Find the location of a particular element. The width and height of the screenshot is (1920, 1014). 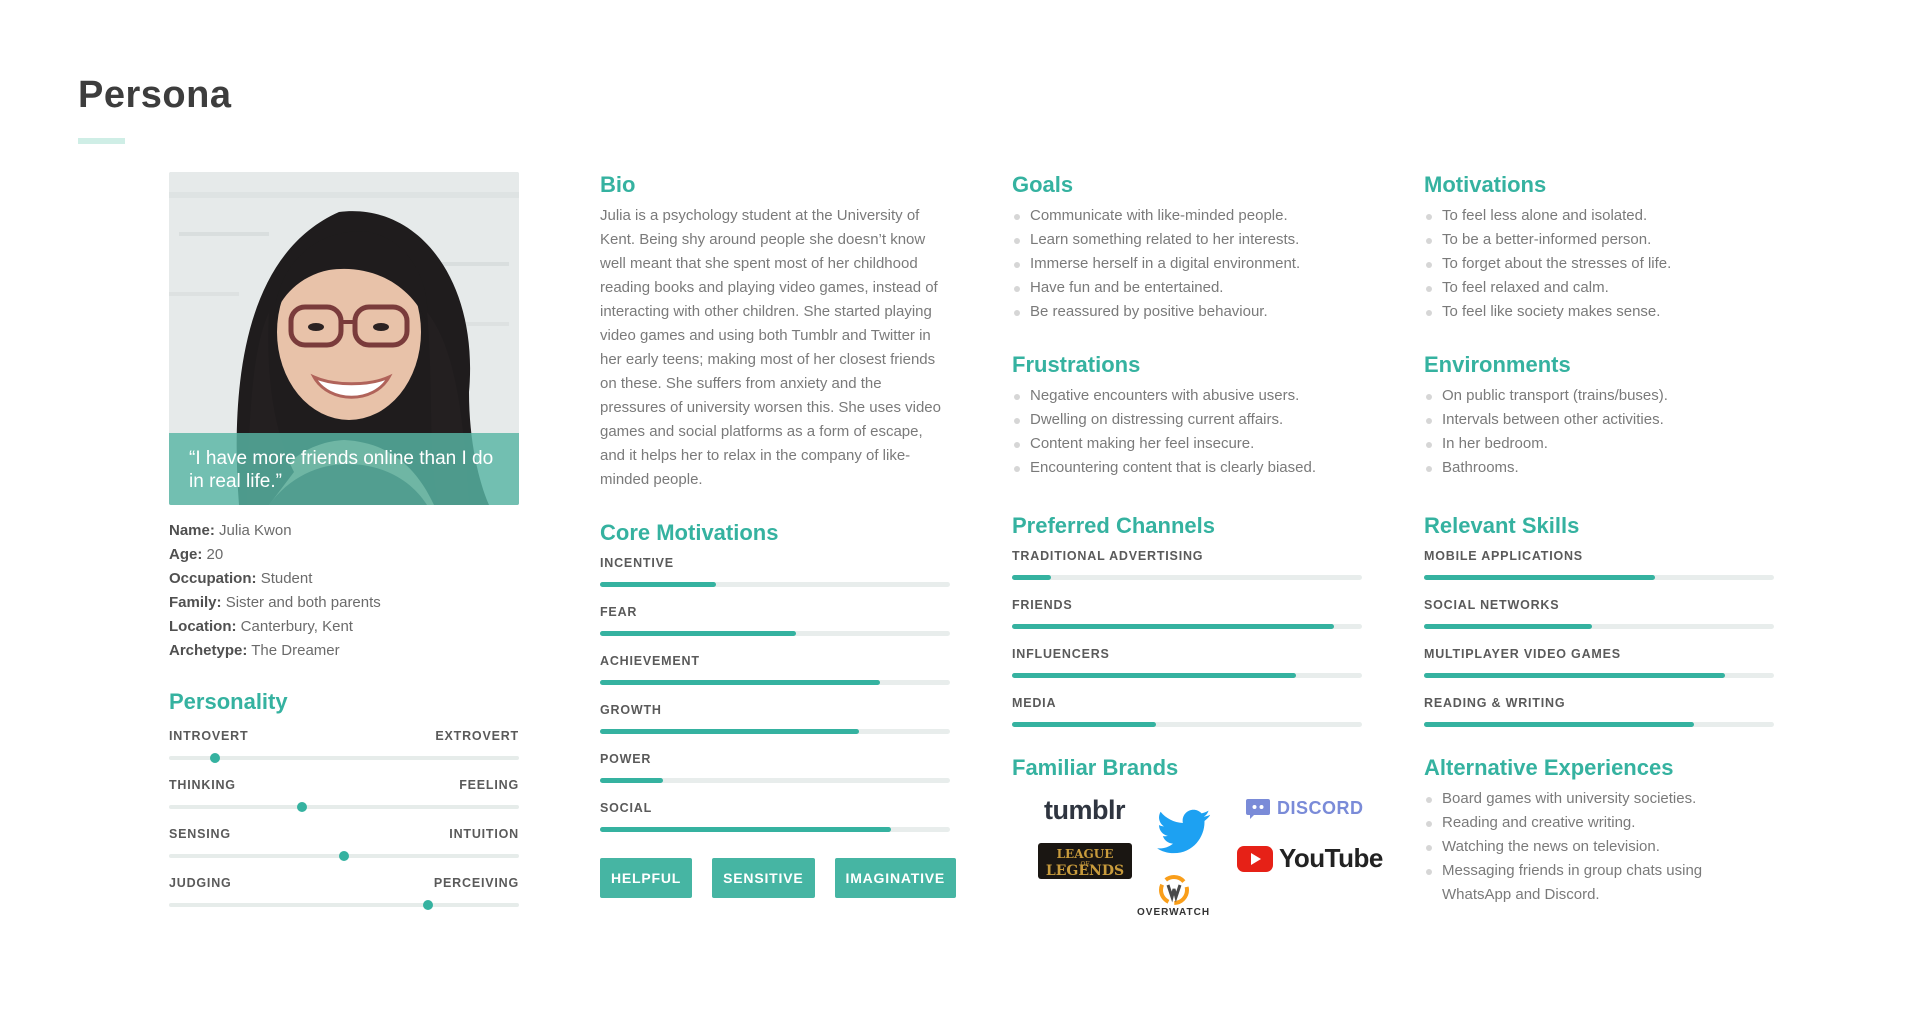

personality-heading: Personality is located at coordinates (228, 701).